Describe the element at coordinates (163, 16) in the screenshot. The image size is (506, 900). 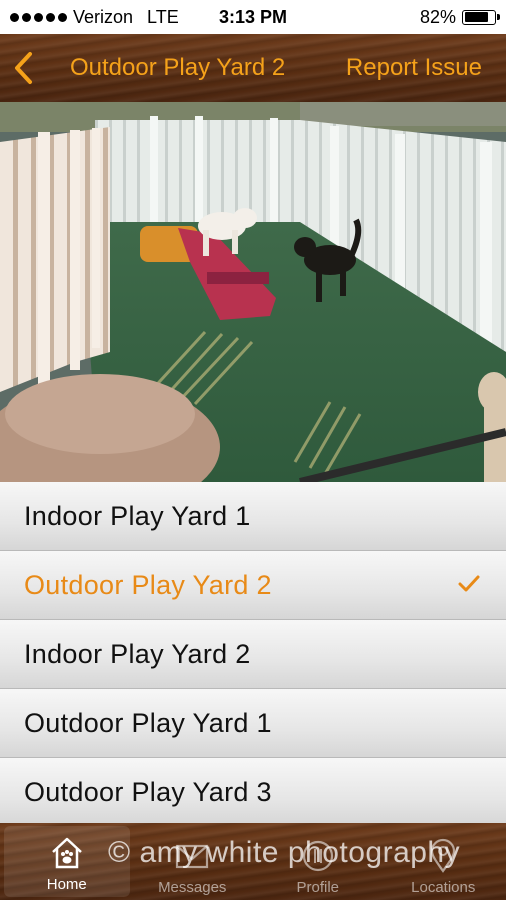
I see `network-type: LTE` at that location.